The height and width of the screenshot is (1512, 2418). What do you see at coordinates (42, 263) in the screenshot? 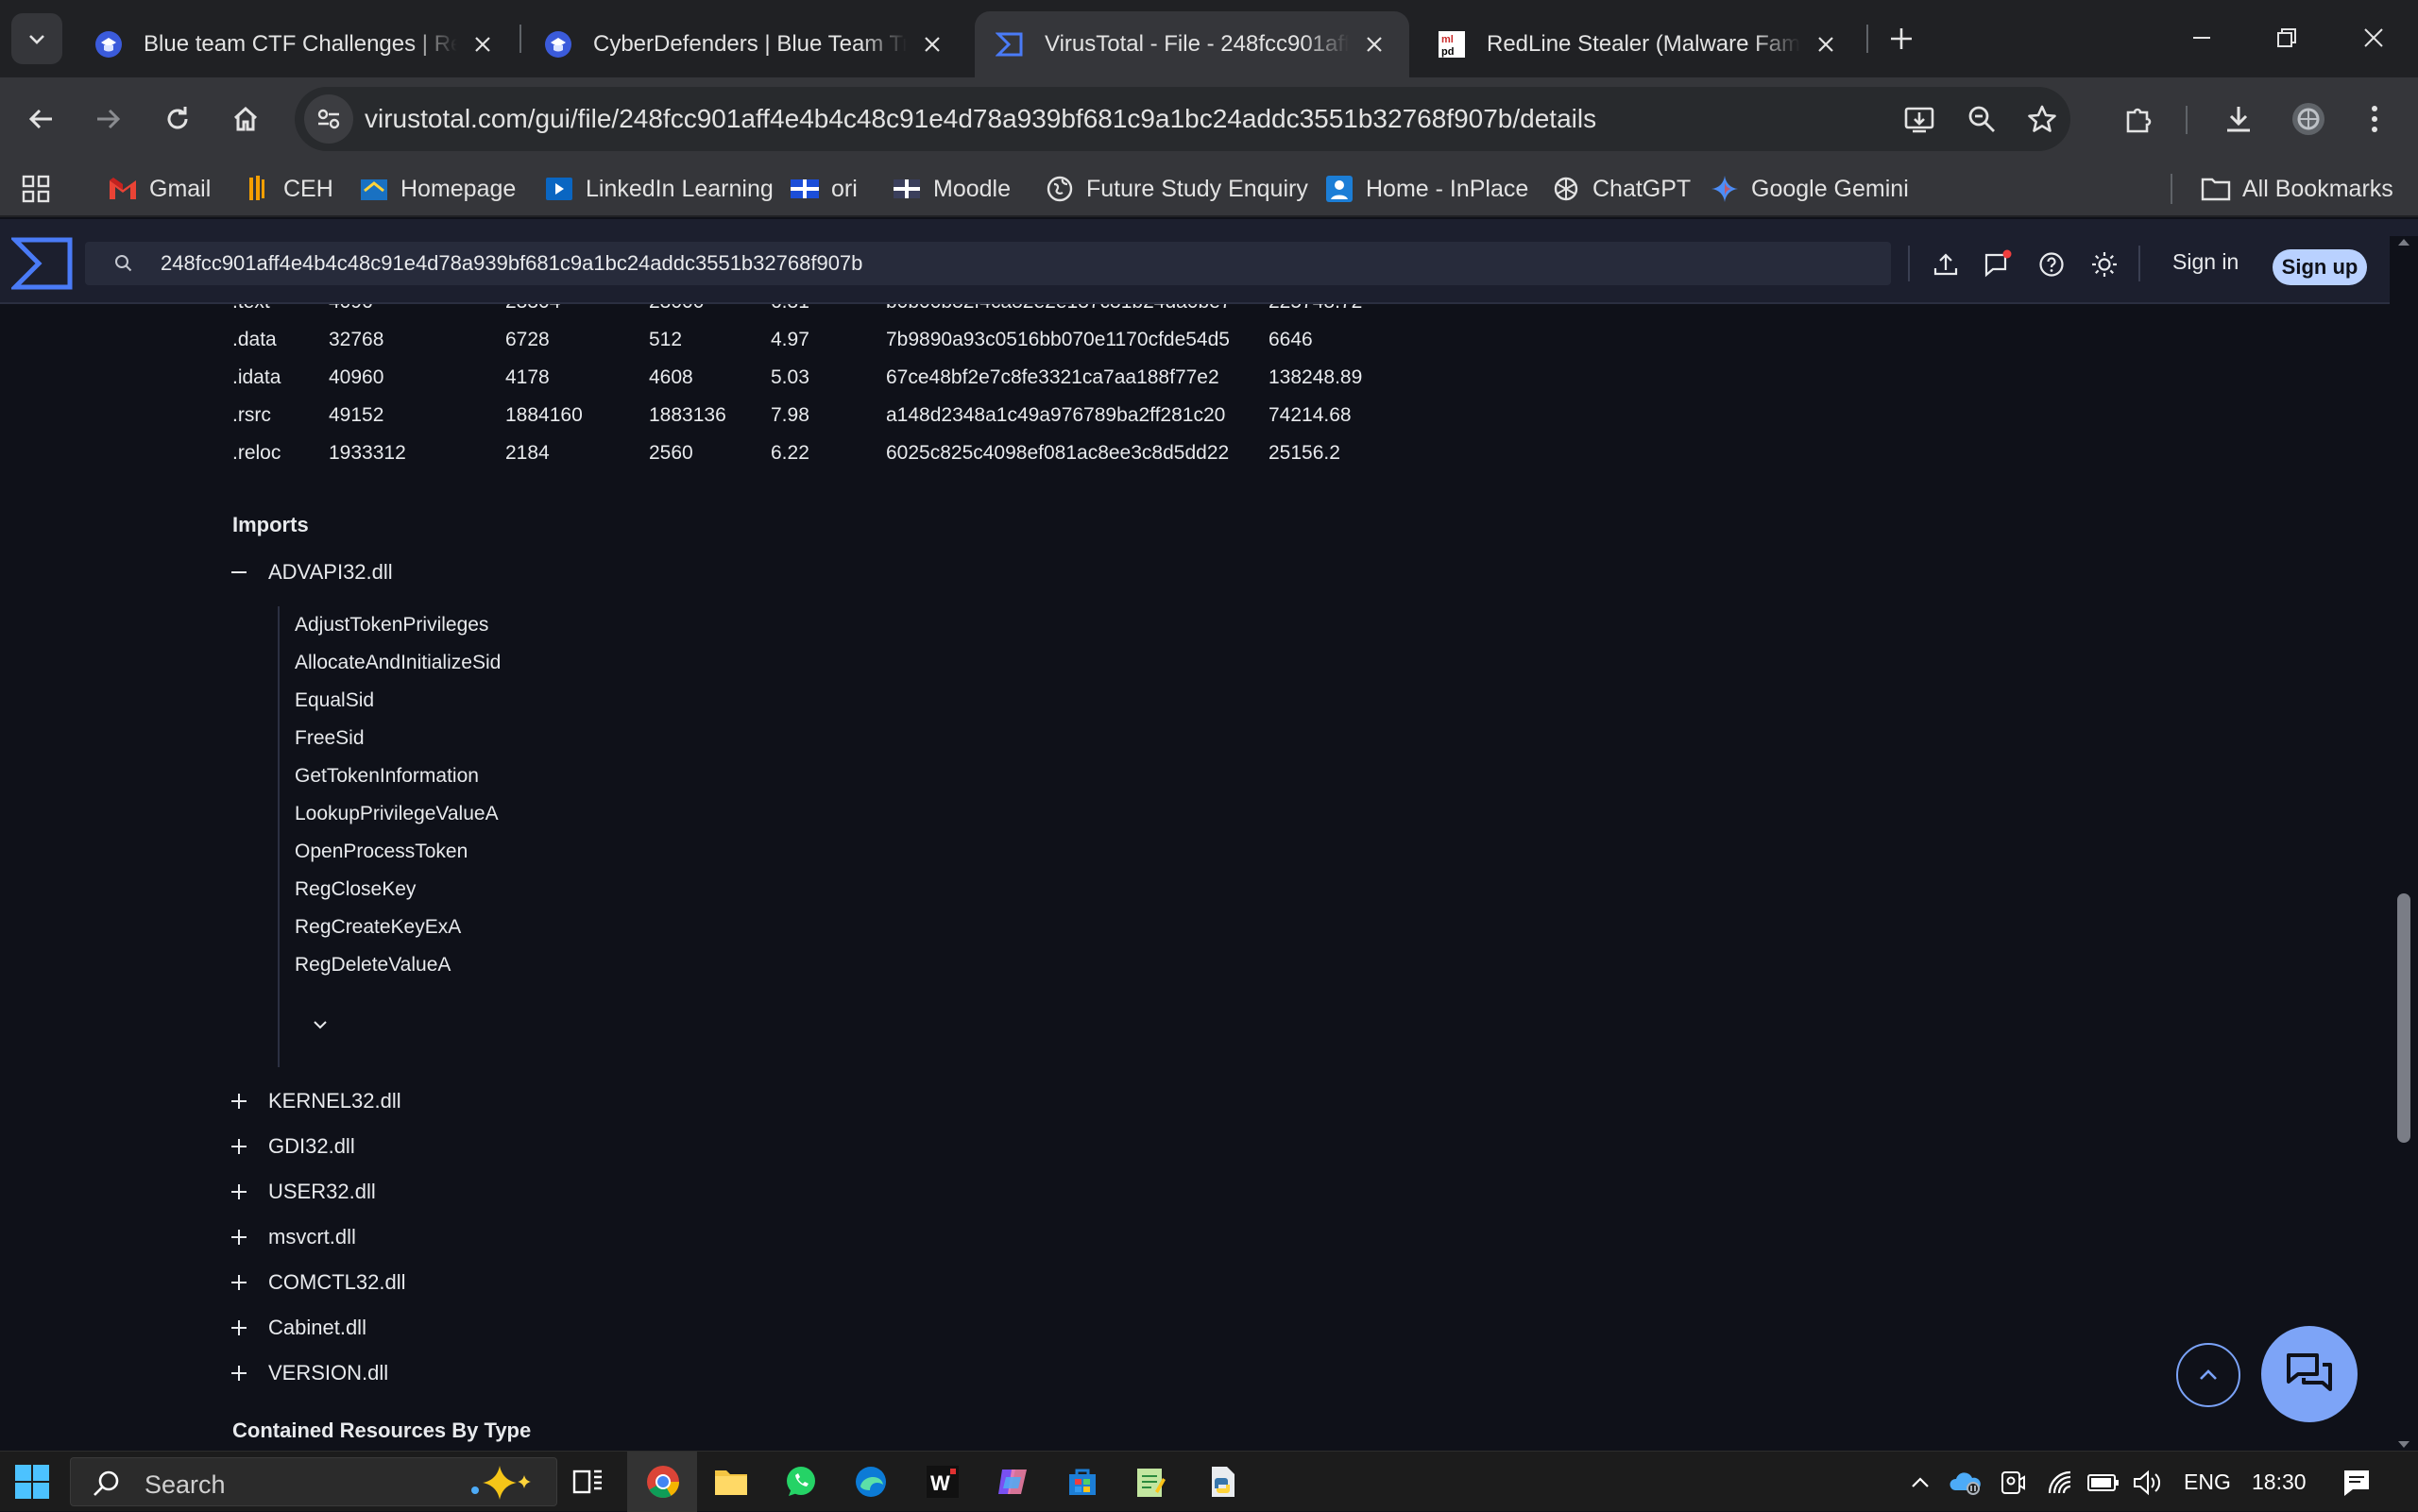
I see `virustotal-logo-icon` at bounding box center [42, 263].